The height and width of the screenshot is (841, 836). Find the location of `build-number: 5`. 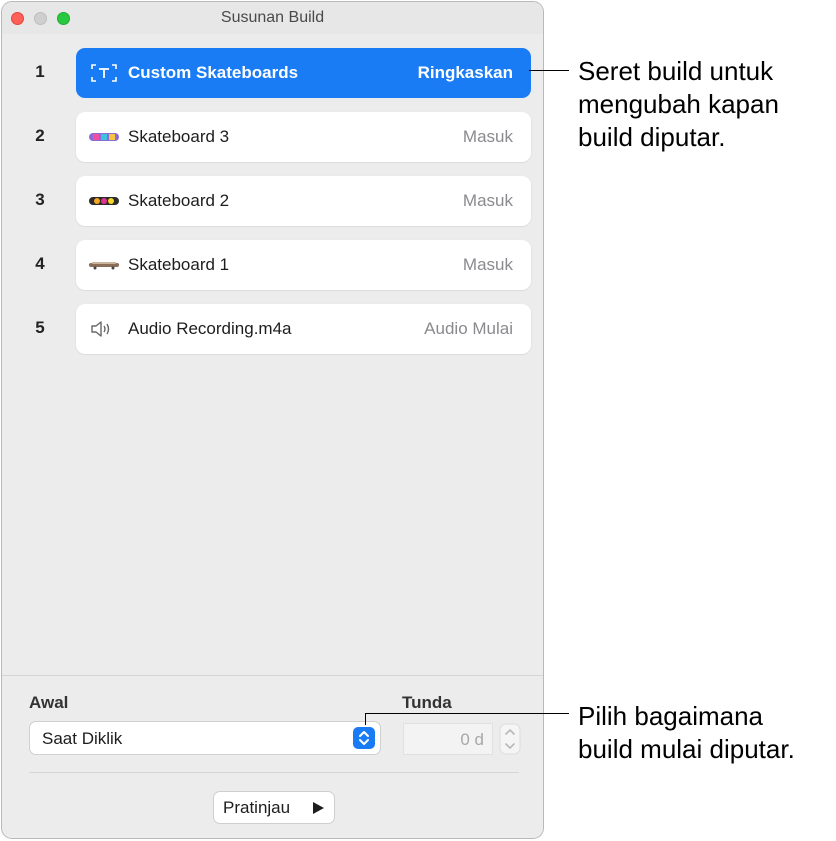

build-number: 5 is located at coordinates (40, 327).